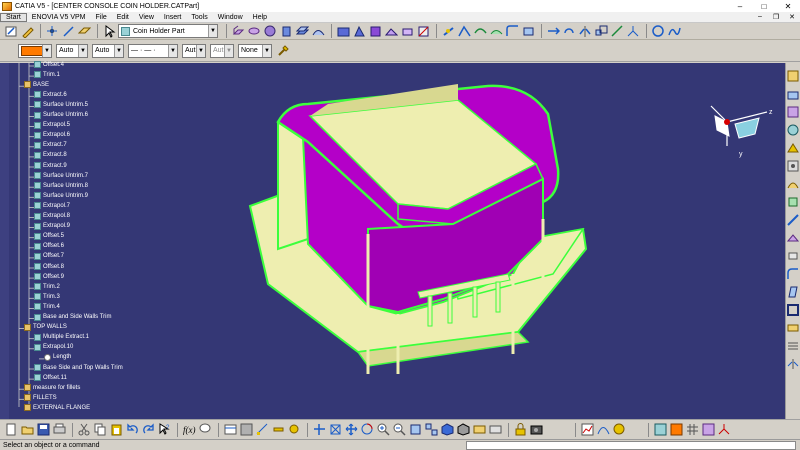  What do you see at coordinates (52, 31) in the screenshot?
I see `point-icon` at bounding box center [52, 31].